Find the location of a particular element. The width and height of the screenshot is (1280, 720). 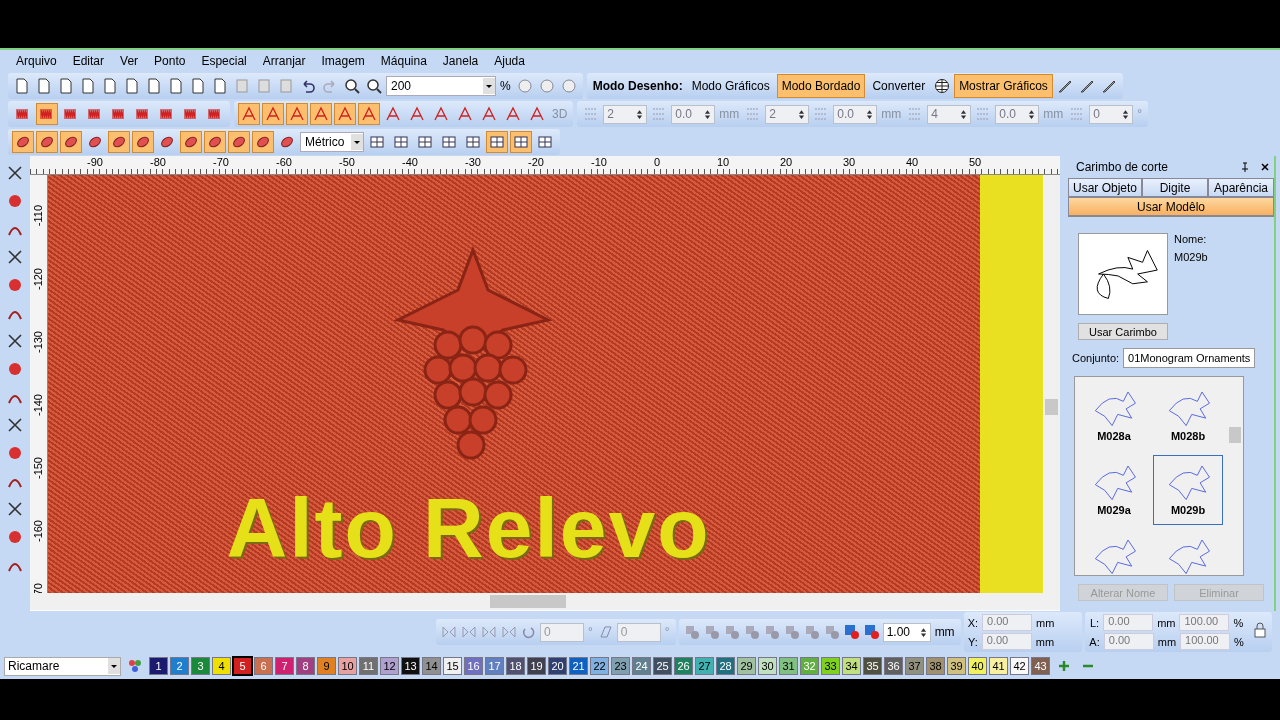

color-swatch: 11 is located at coordinates (368, 666).